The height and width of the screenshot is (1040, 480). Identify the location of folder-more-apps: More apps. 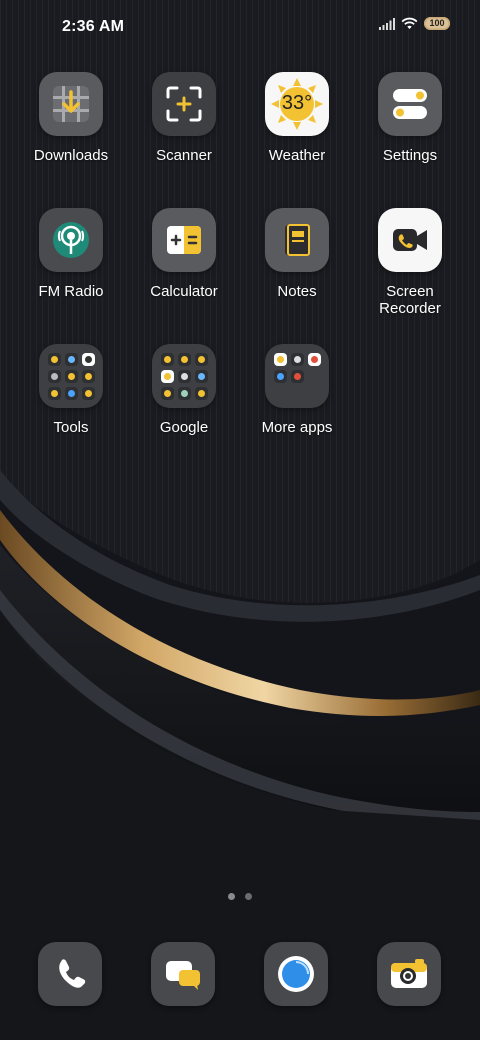
(297, 390).